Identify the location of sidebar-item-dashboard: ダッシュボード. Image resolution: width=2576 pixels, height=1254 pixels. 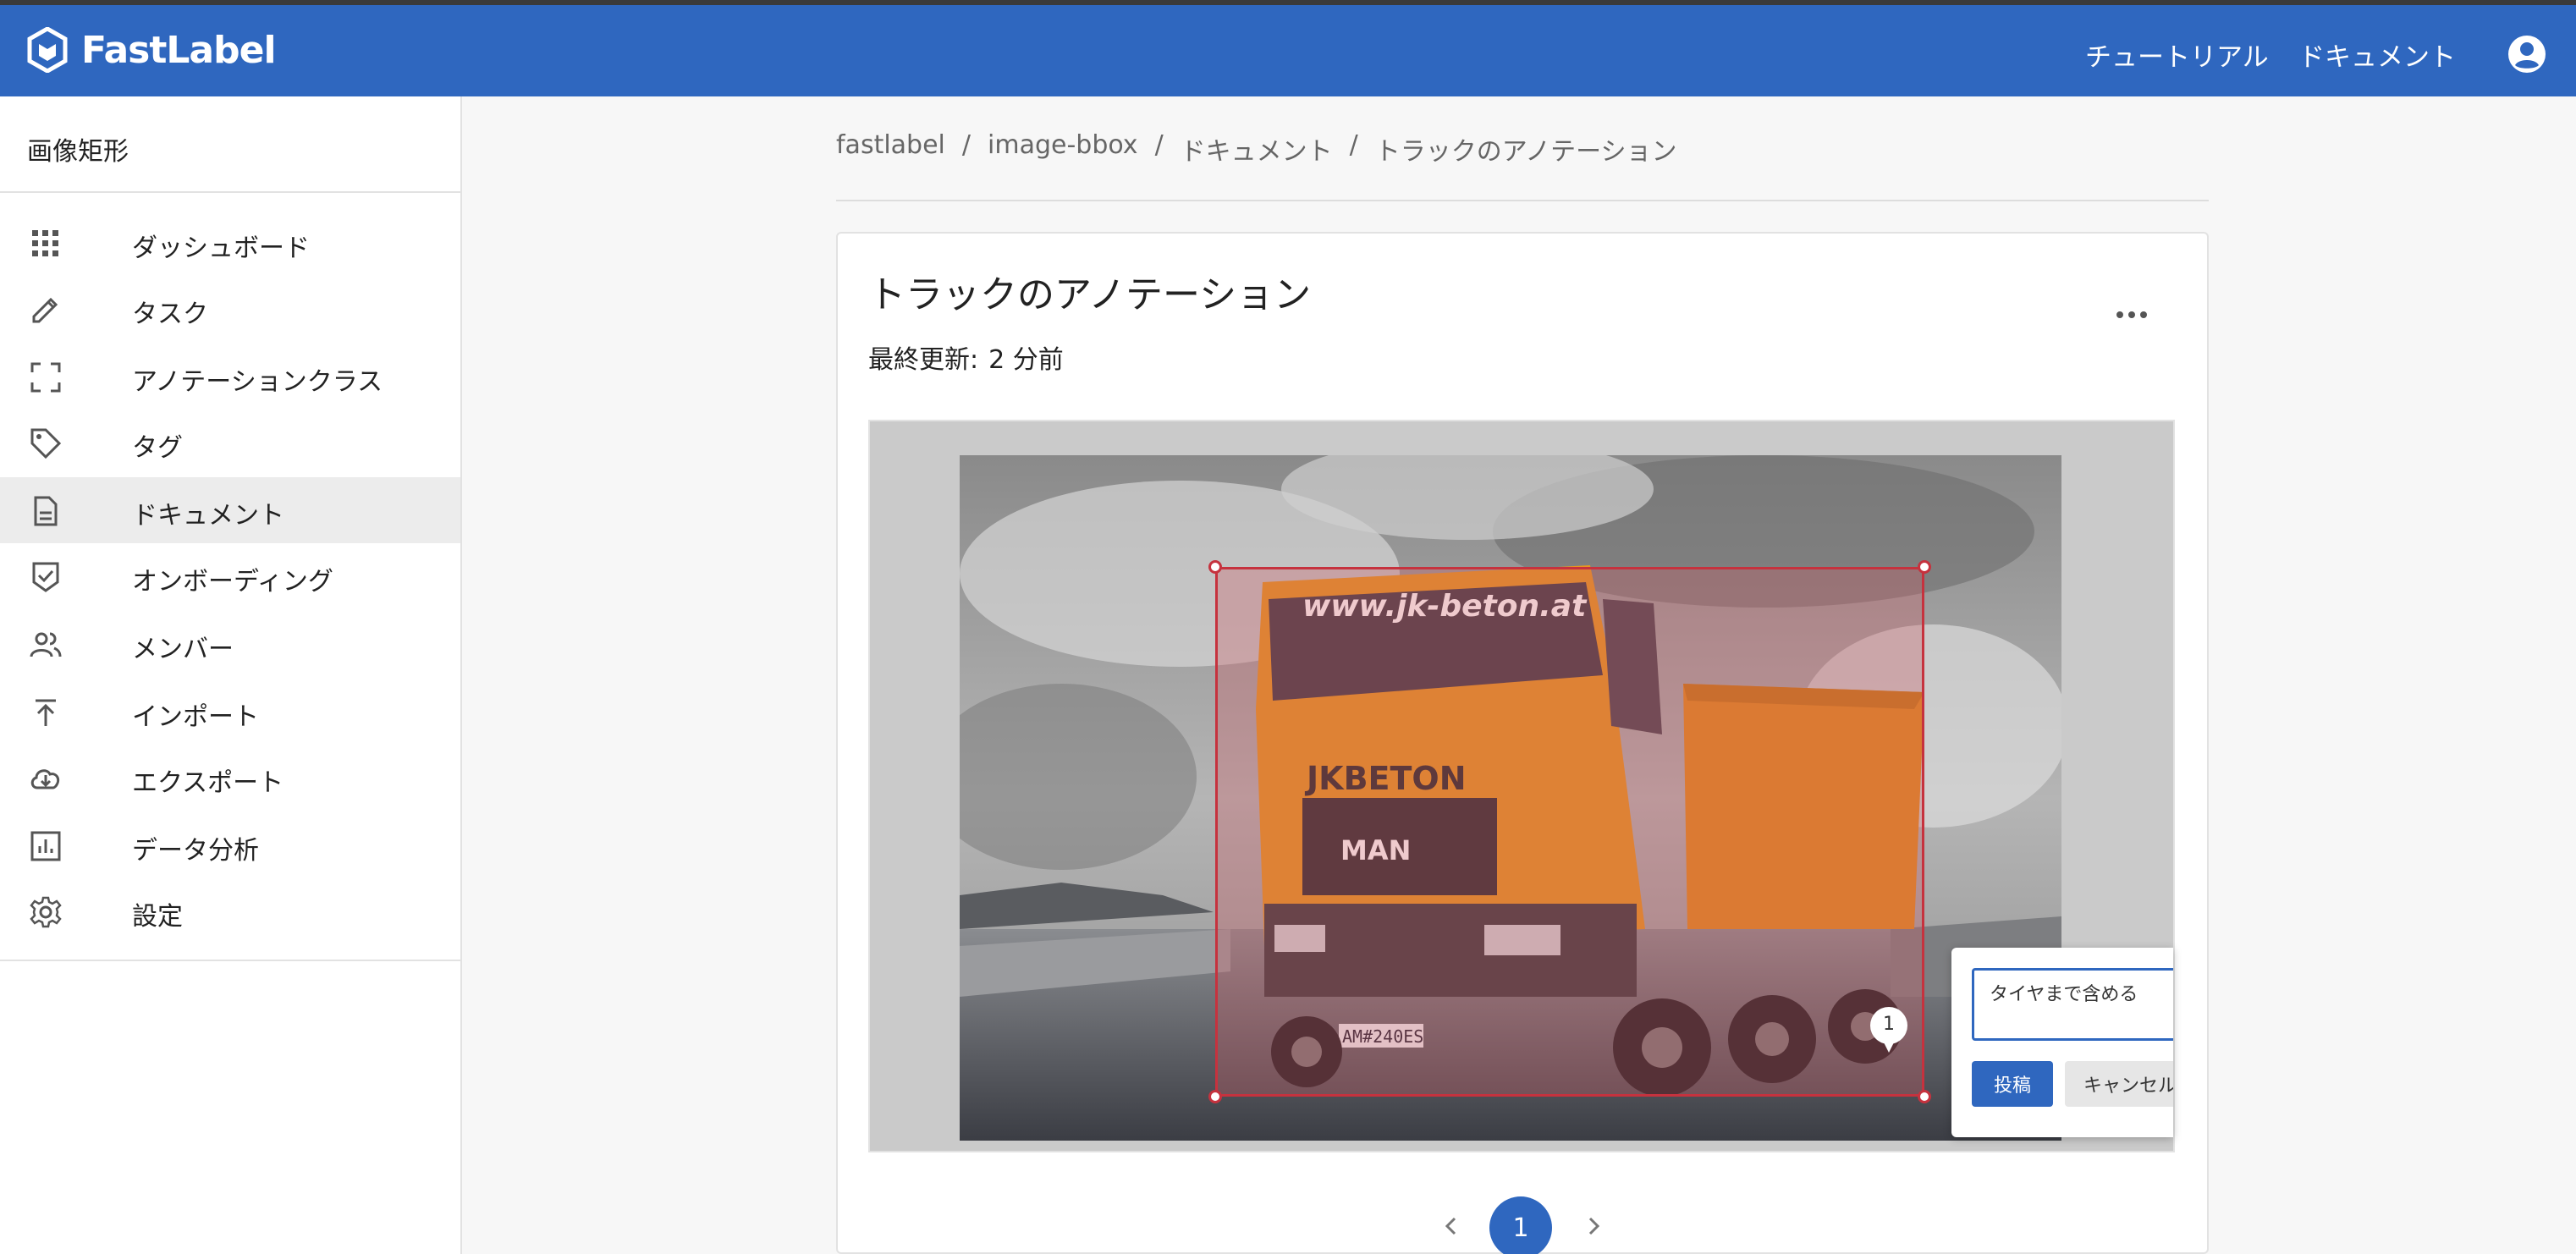
(230, 243).